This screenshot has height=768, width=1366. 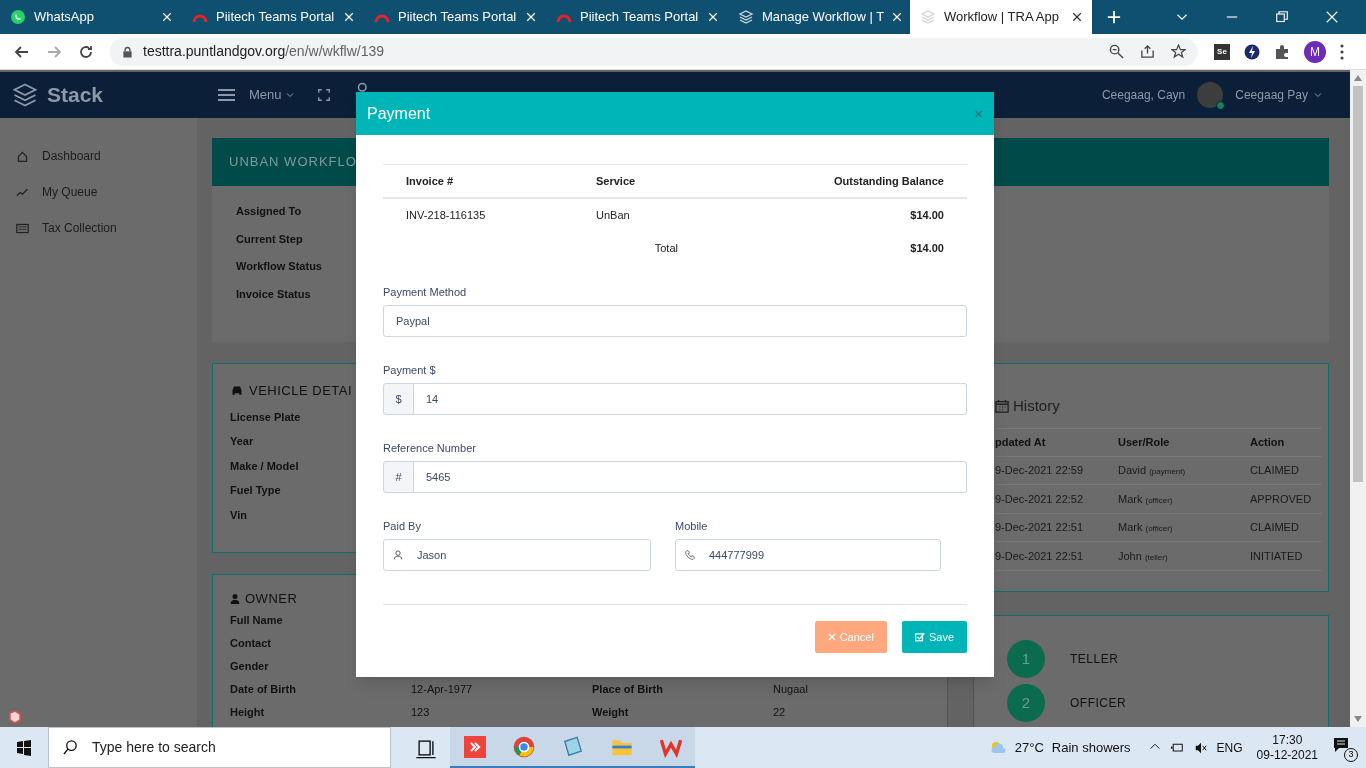 What do you see at coordinates (572, 746) in the screenshot?
I see `notepad-icon` at bounding box center [572, 746].